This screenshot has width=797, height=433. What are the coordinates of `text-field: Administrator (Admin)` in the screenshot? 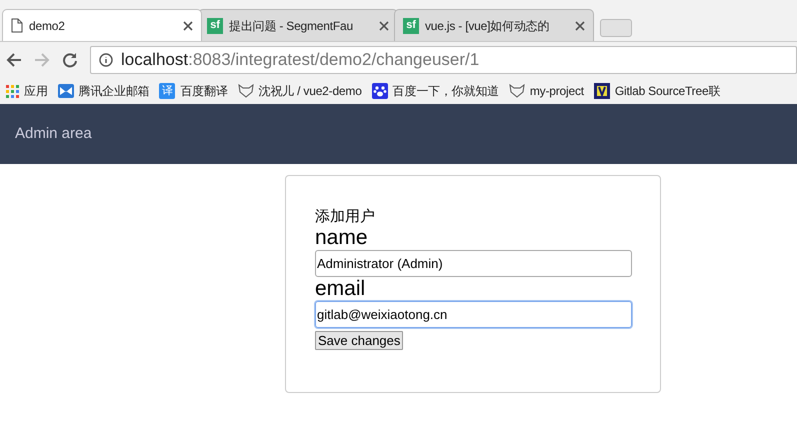 It's located at (473, 263).